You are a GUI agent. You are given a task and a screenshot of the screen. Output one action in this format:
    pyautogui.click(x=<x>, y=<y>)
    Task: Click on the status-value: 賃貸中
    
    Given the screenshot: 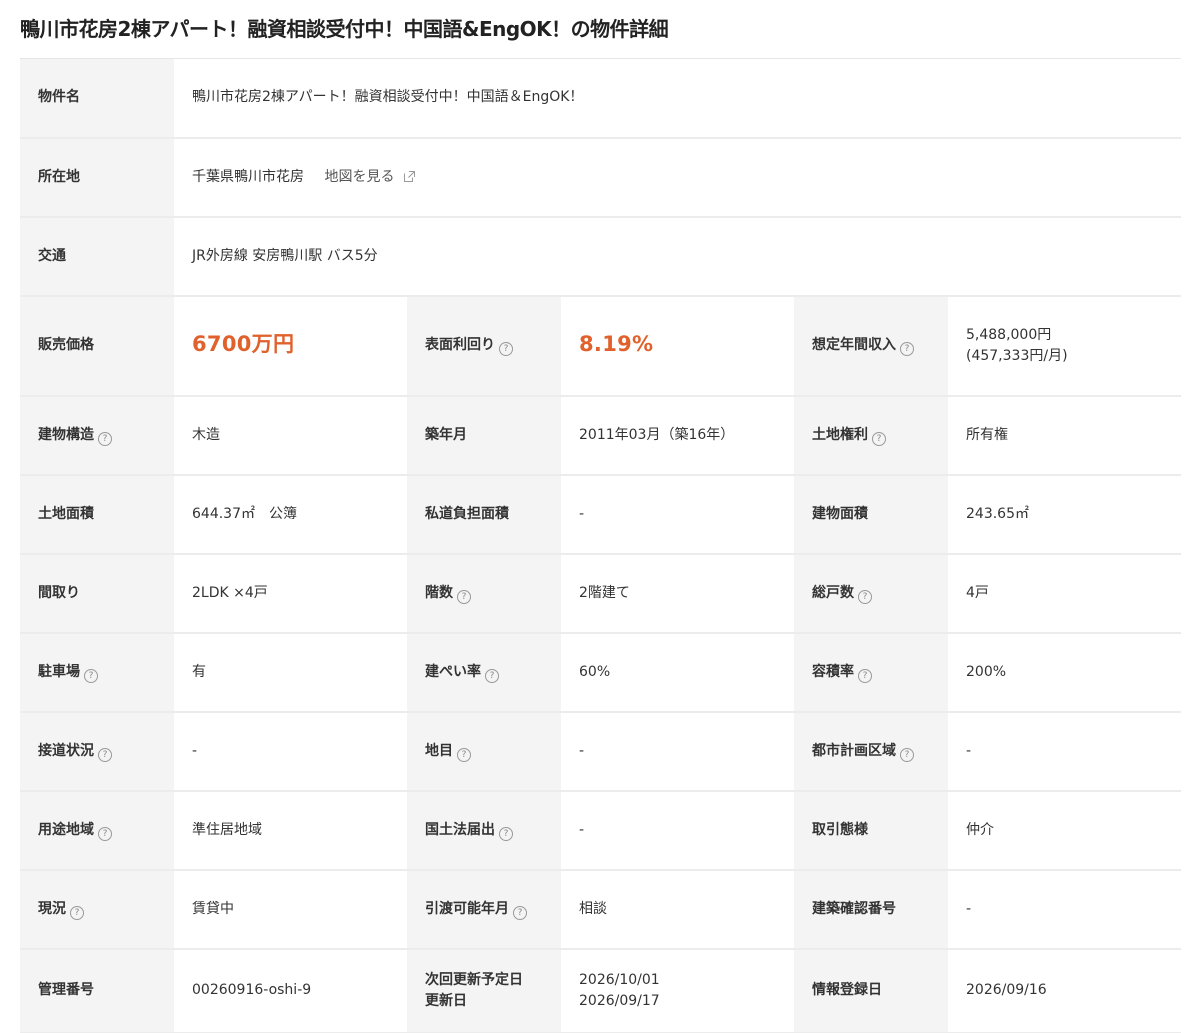 What is the action you would take?
    pyautogui.click(x=290, y=909)
    